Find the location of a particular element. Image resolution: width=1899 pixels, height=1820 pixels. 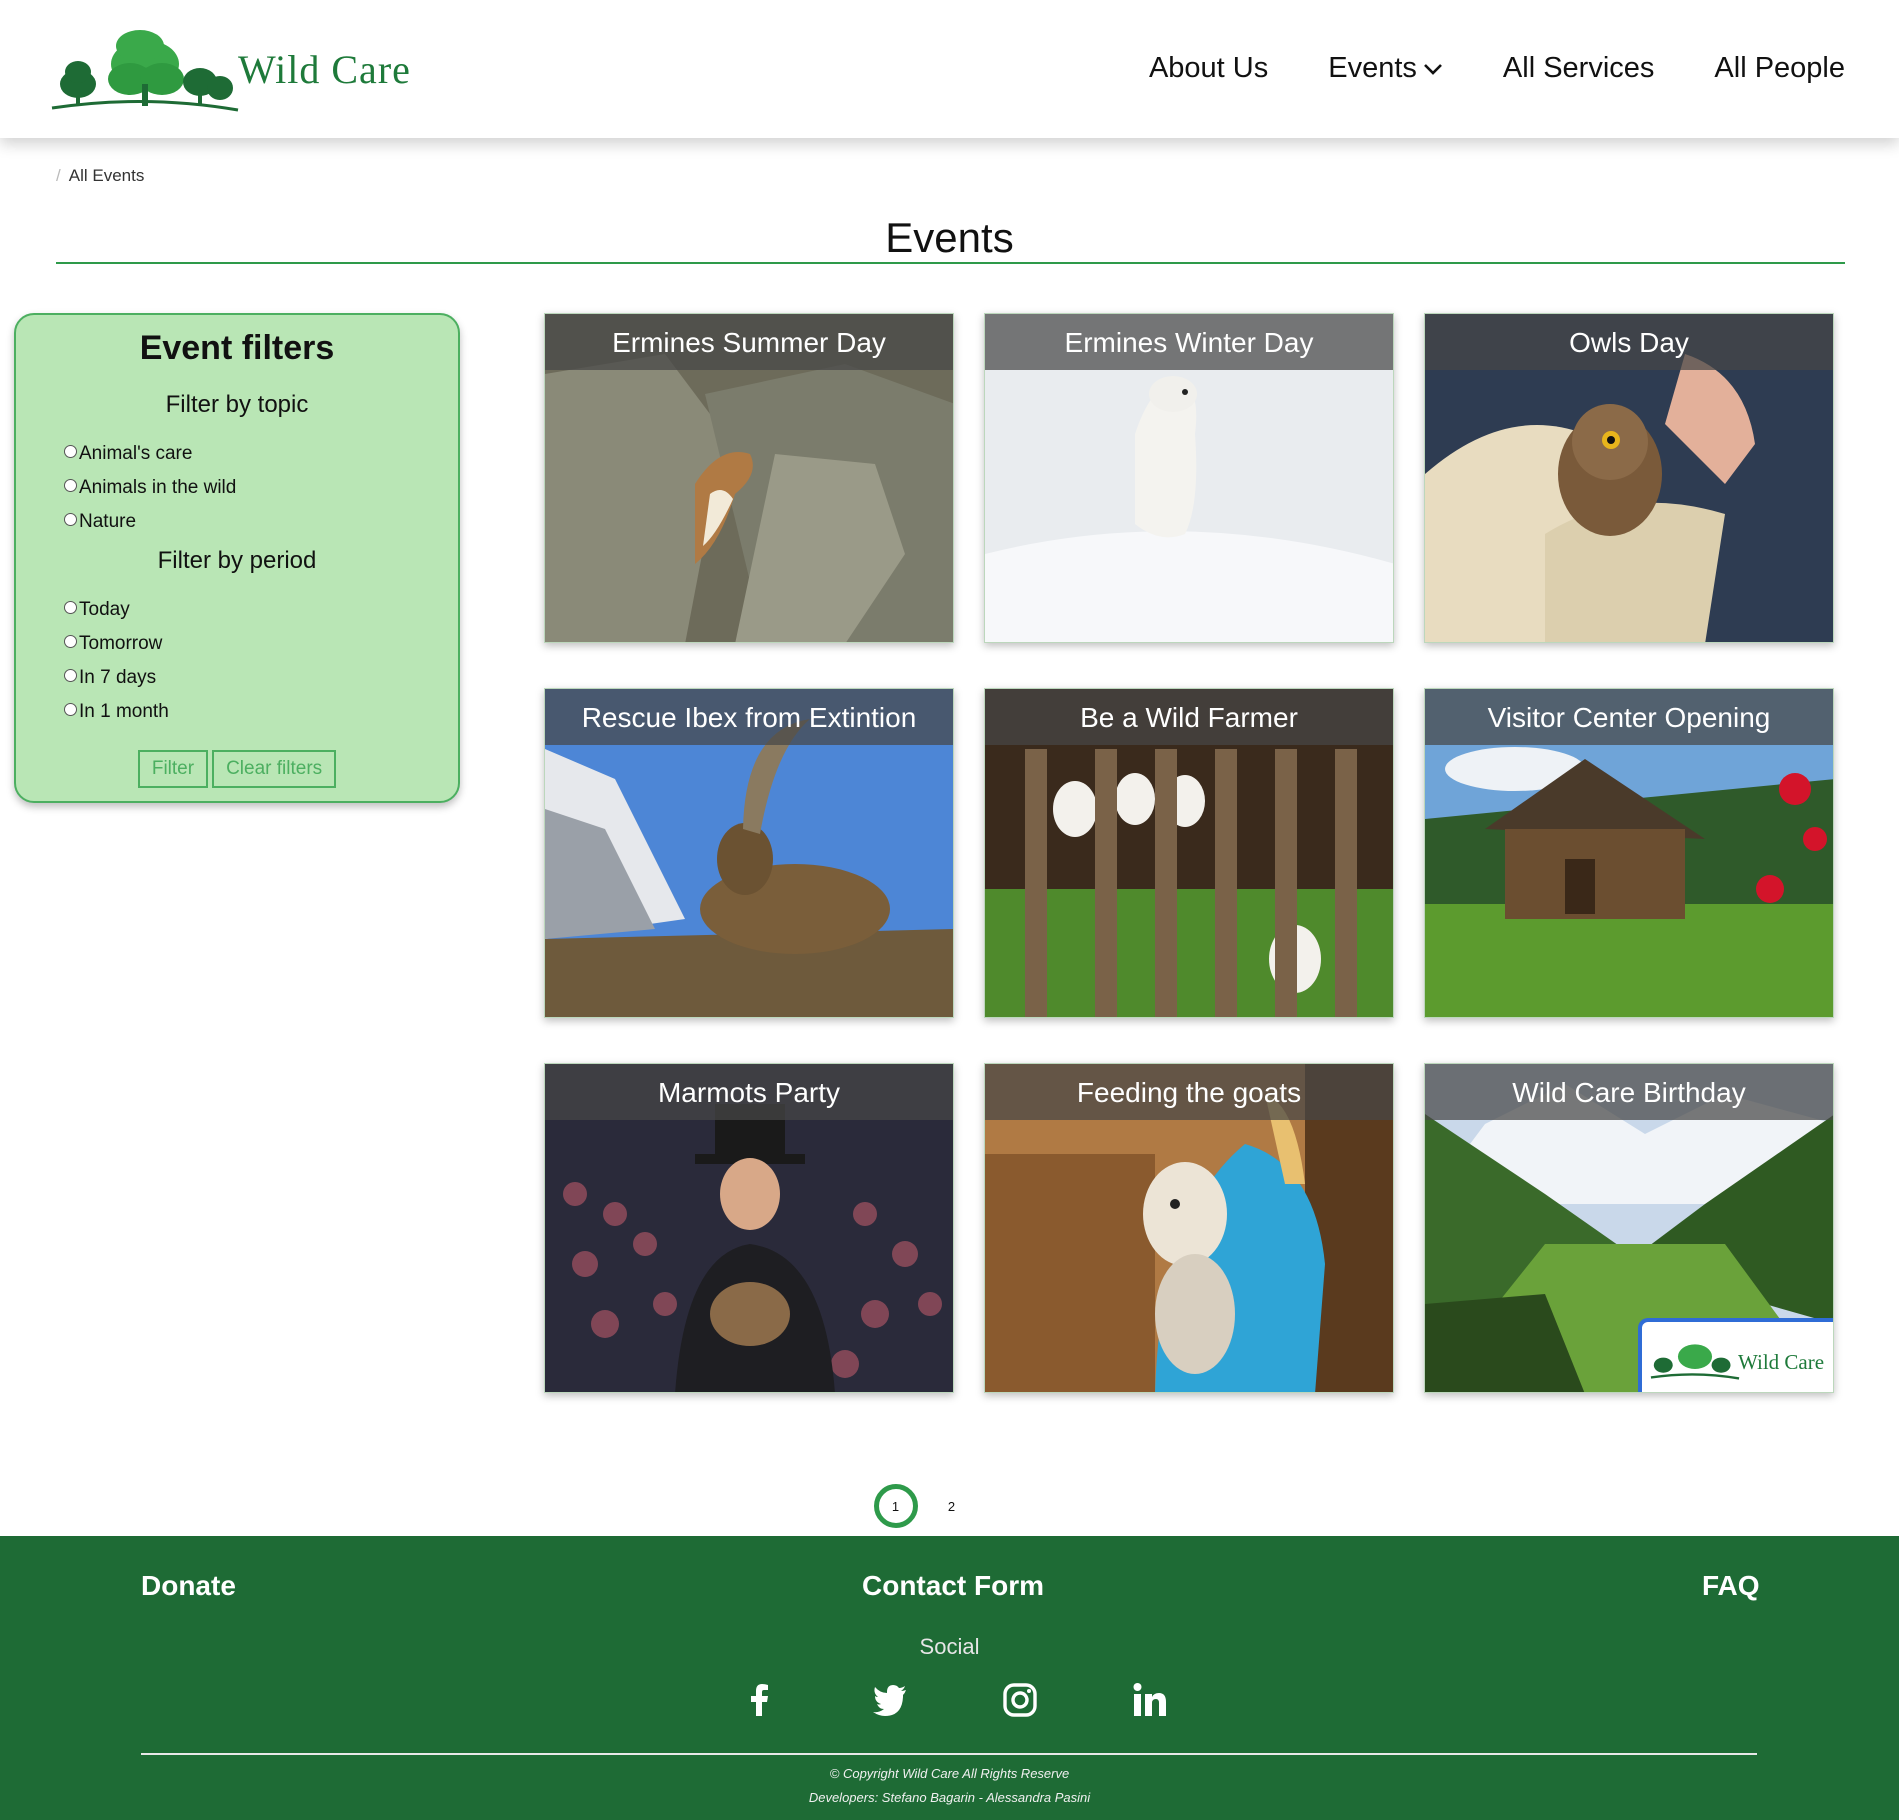

event-title: Owls Day is located at coordinates (1629, 342).